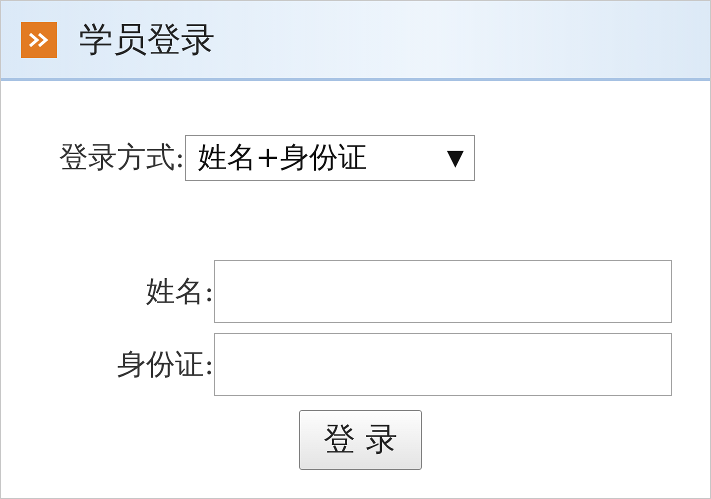 The width and height of the screenshot is (711, 499). Describe the element at coordinates (39, 40) in the screenshot. I see `logo-icon` at that location.